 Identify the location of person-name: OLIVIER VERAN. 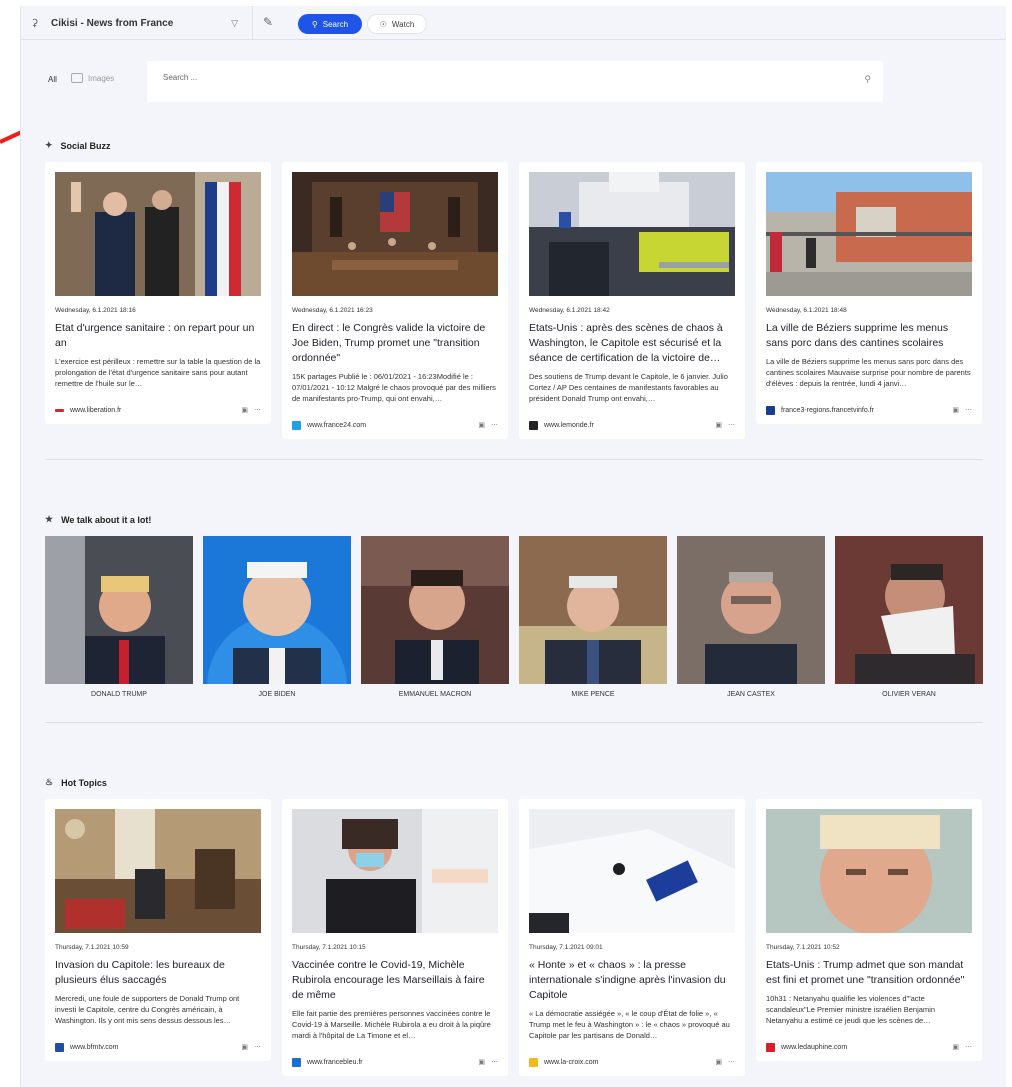
(909, 694).